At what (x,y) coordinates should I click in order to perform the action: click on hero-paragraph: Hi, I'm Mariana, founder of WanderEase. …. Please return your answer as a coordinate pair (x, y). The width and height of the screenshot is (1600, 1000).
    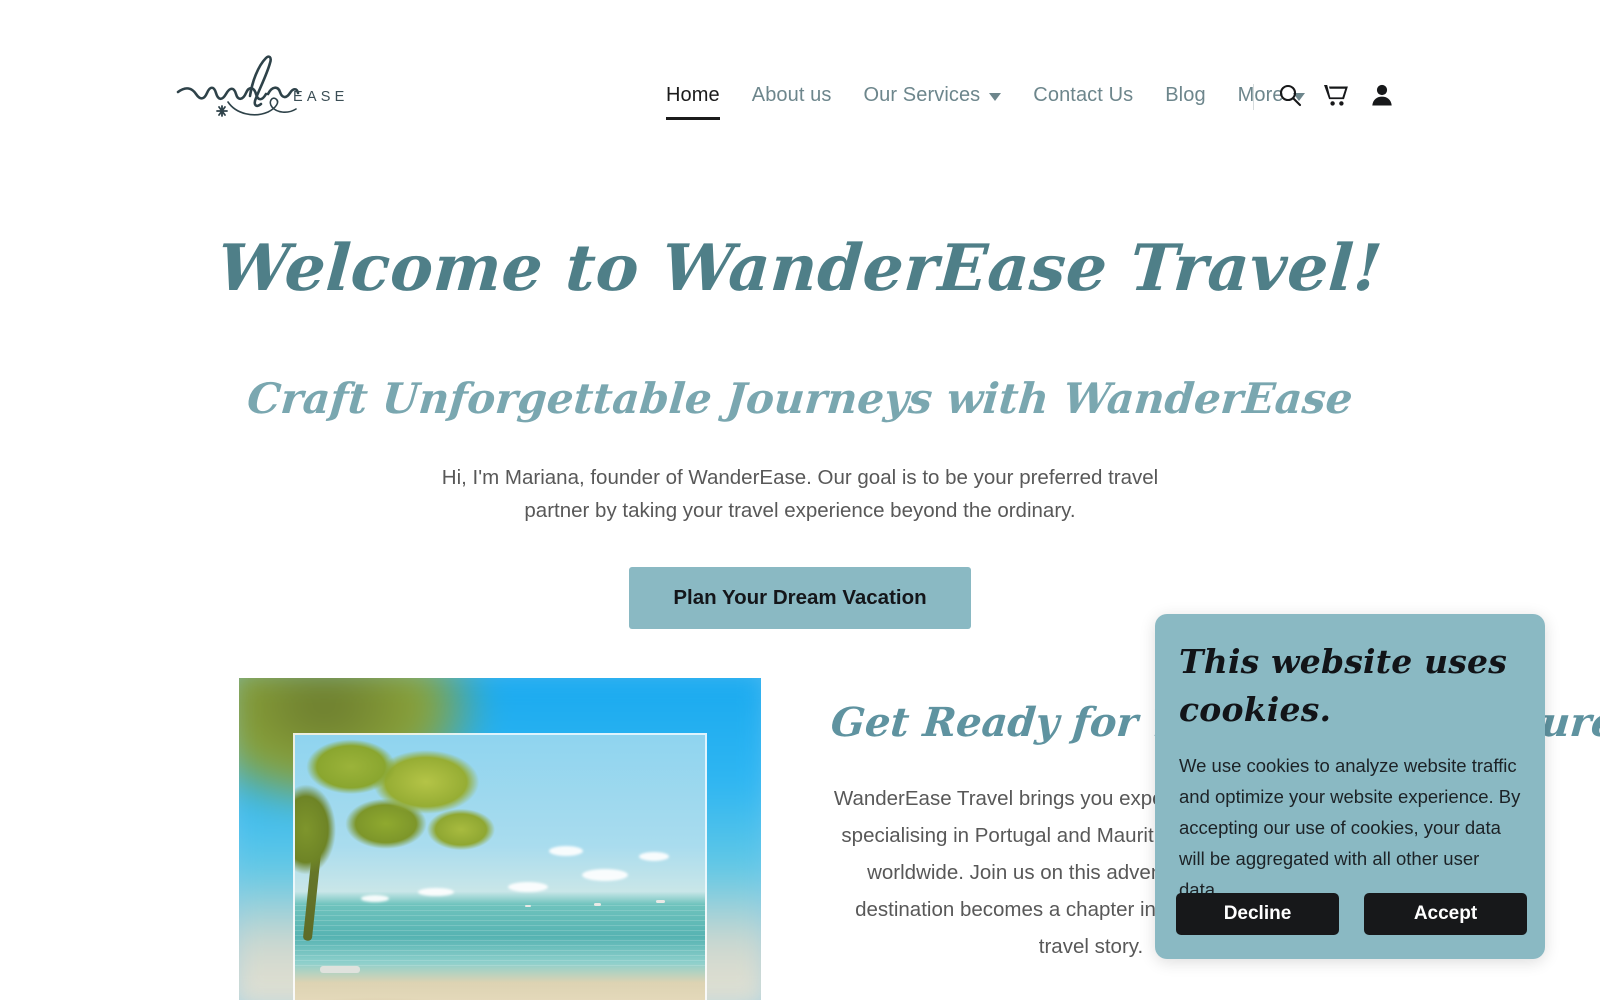
    Looking at the image, I should click on (800, 493).